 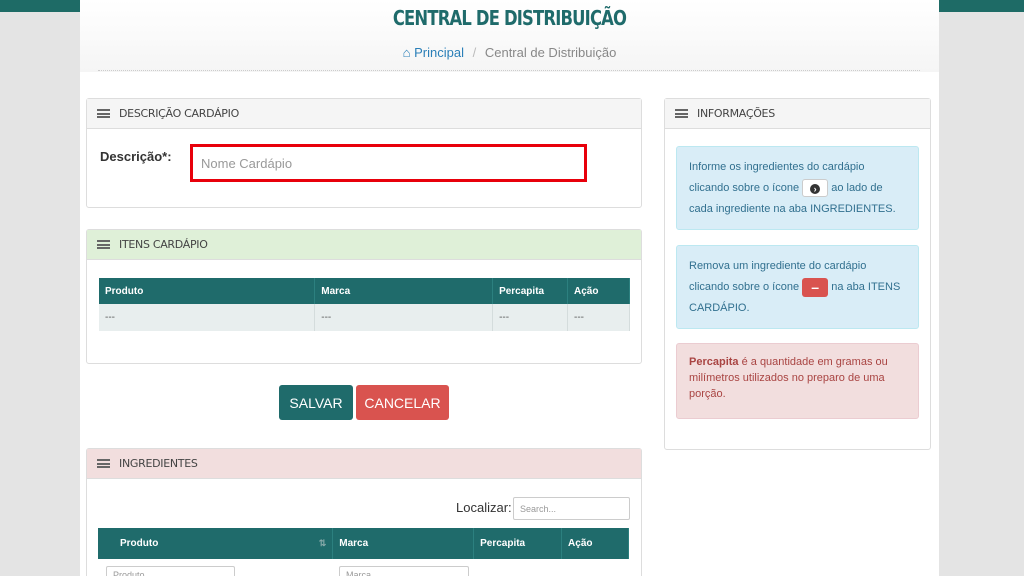 What do you see at coordinates (139, 543) in the screenshot?
I see `ingredientes-col-produto-label: Produto` at bounding box center [139, 543].